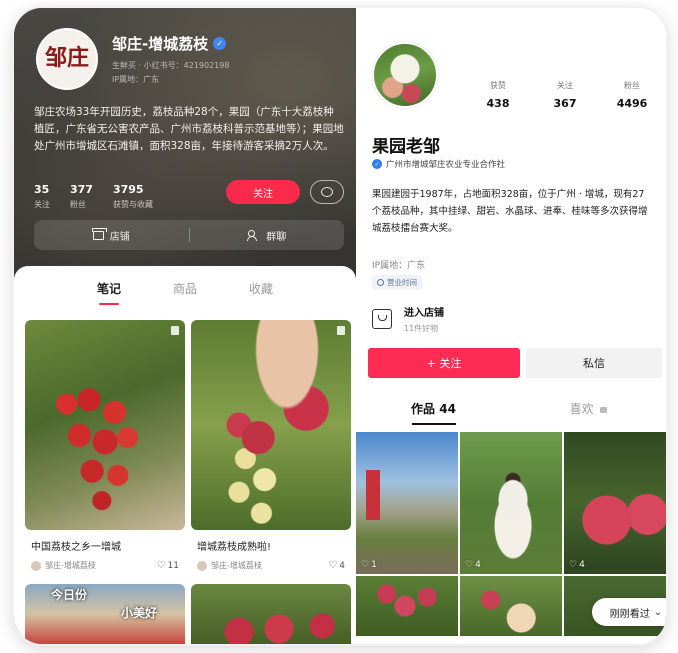 The height and width of the screenshot is (653, 678). What do you see at coordinates (374, 565) in the screenshot?
I see `like-count: 1` at bounding box center [374, 565].